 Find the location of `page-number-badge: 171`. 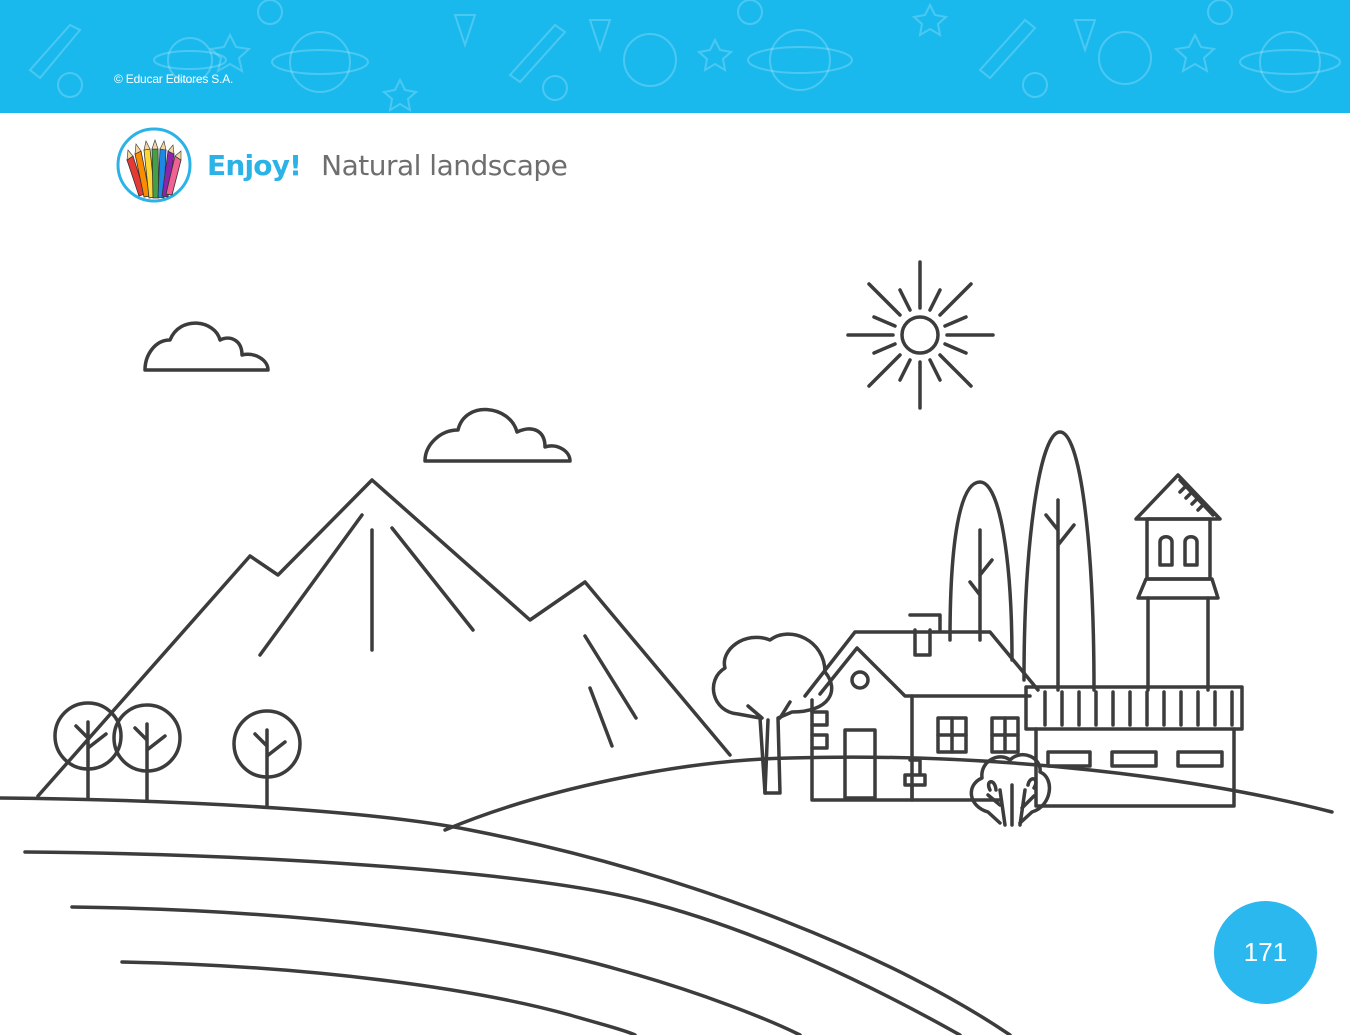

page-number-badge: 171 is located at coordinates (1265, 952).